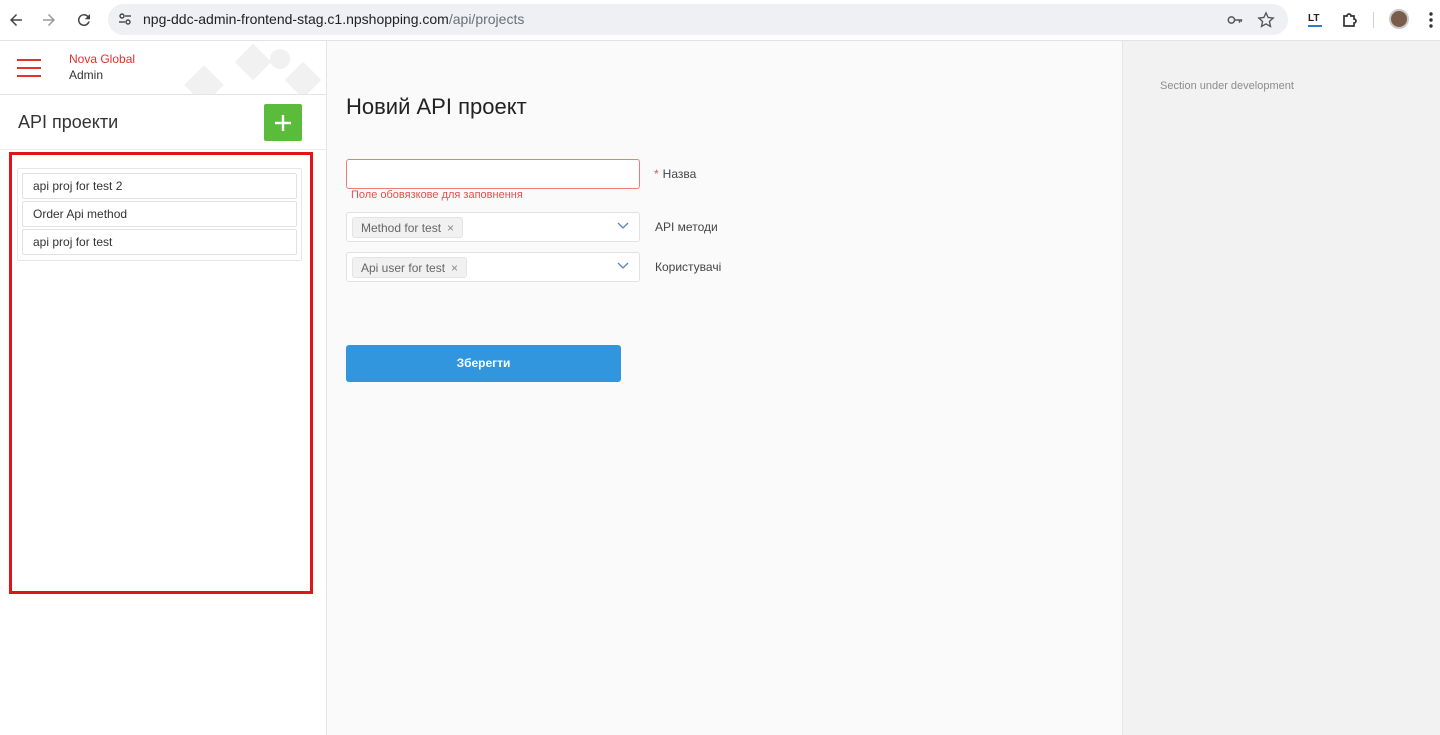 Image resolution: width=1440 pixels, height=735 pixels. What do you see at coordinates (493, 174) in the screenshot?
I see `project-name-input` at bounding box center [493, 174].